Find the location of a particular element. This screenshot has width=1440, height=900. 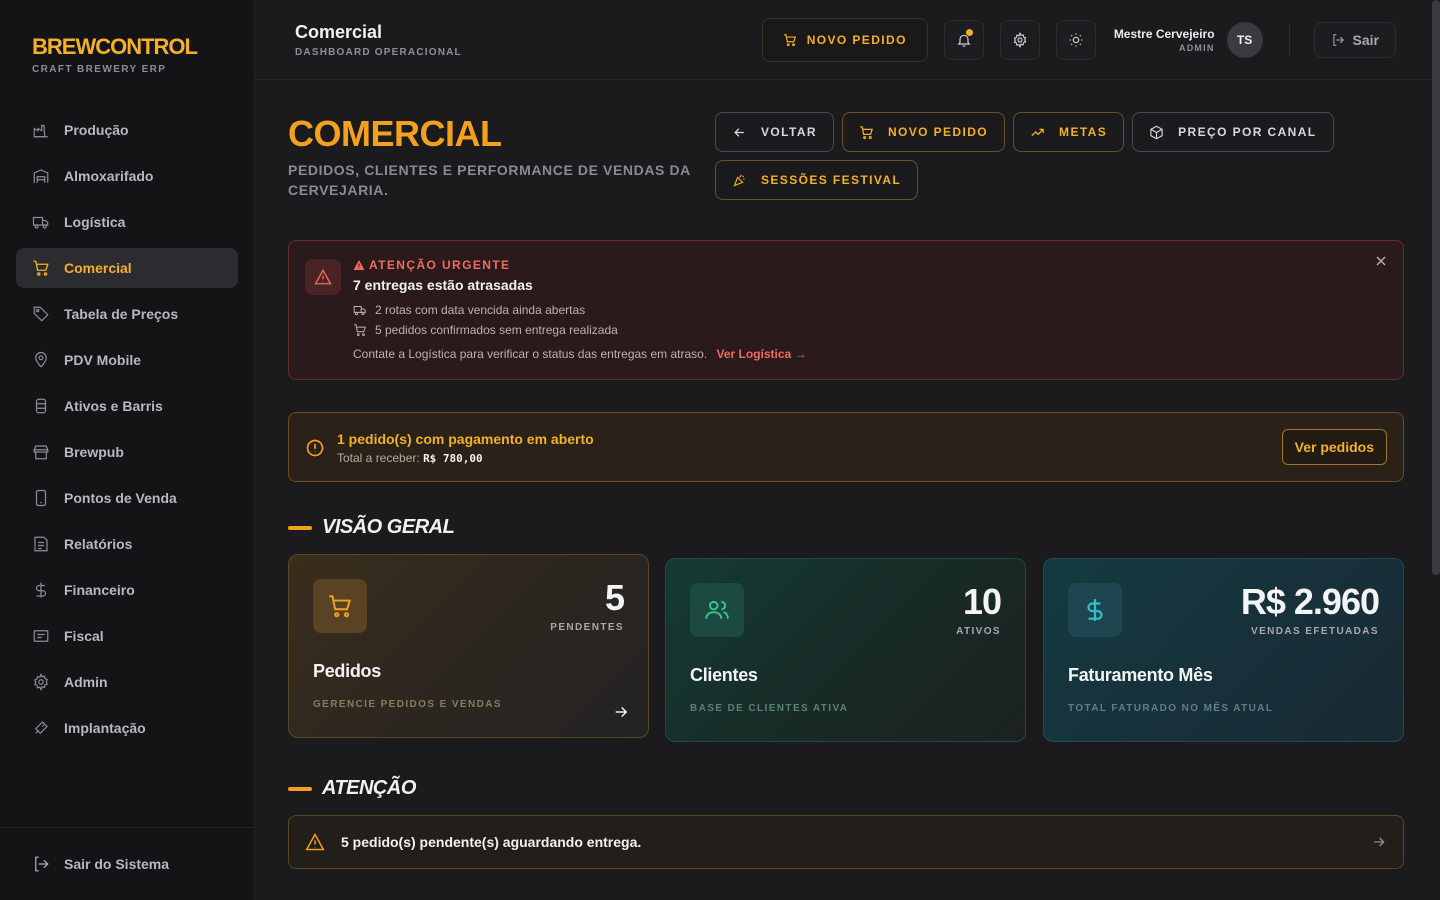

store-icon is located at coordinates (41, 452).